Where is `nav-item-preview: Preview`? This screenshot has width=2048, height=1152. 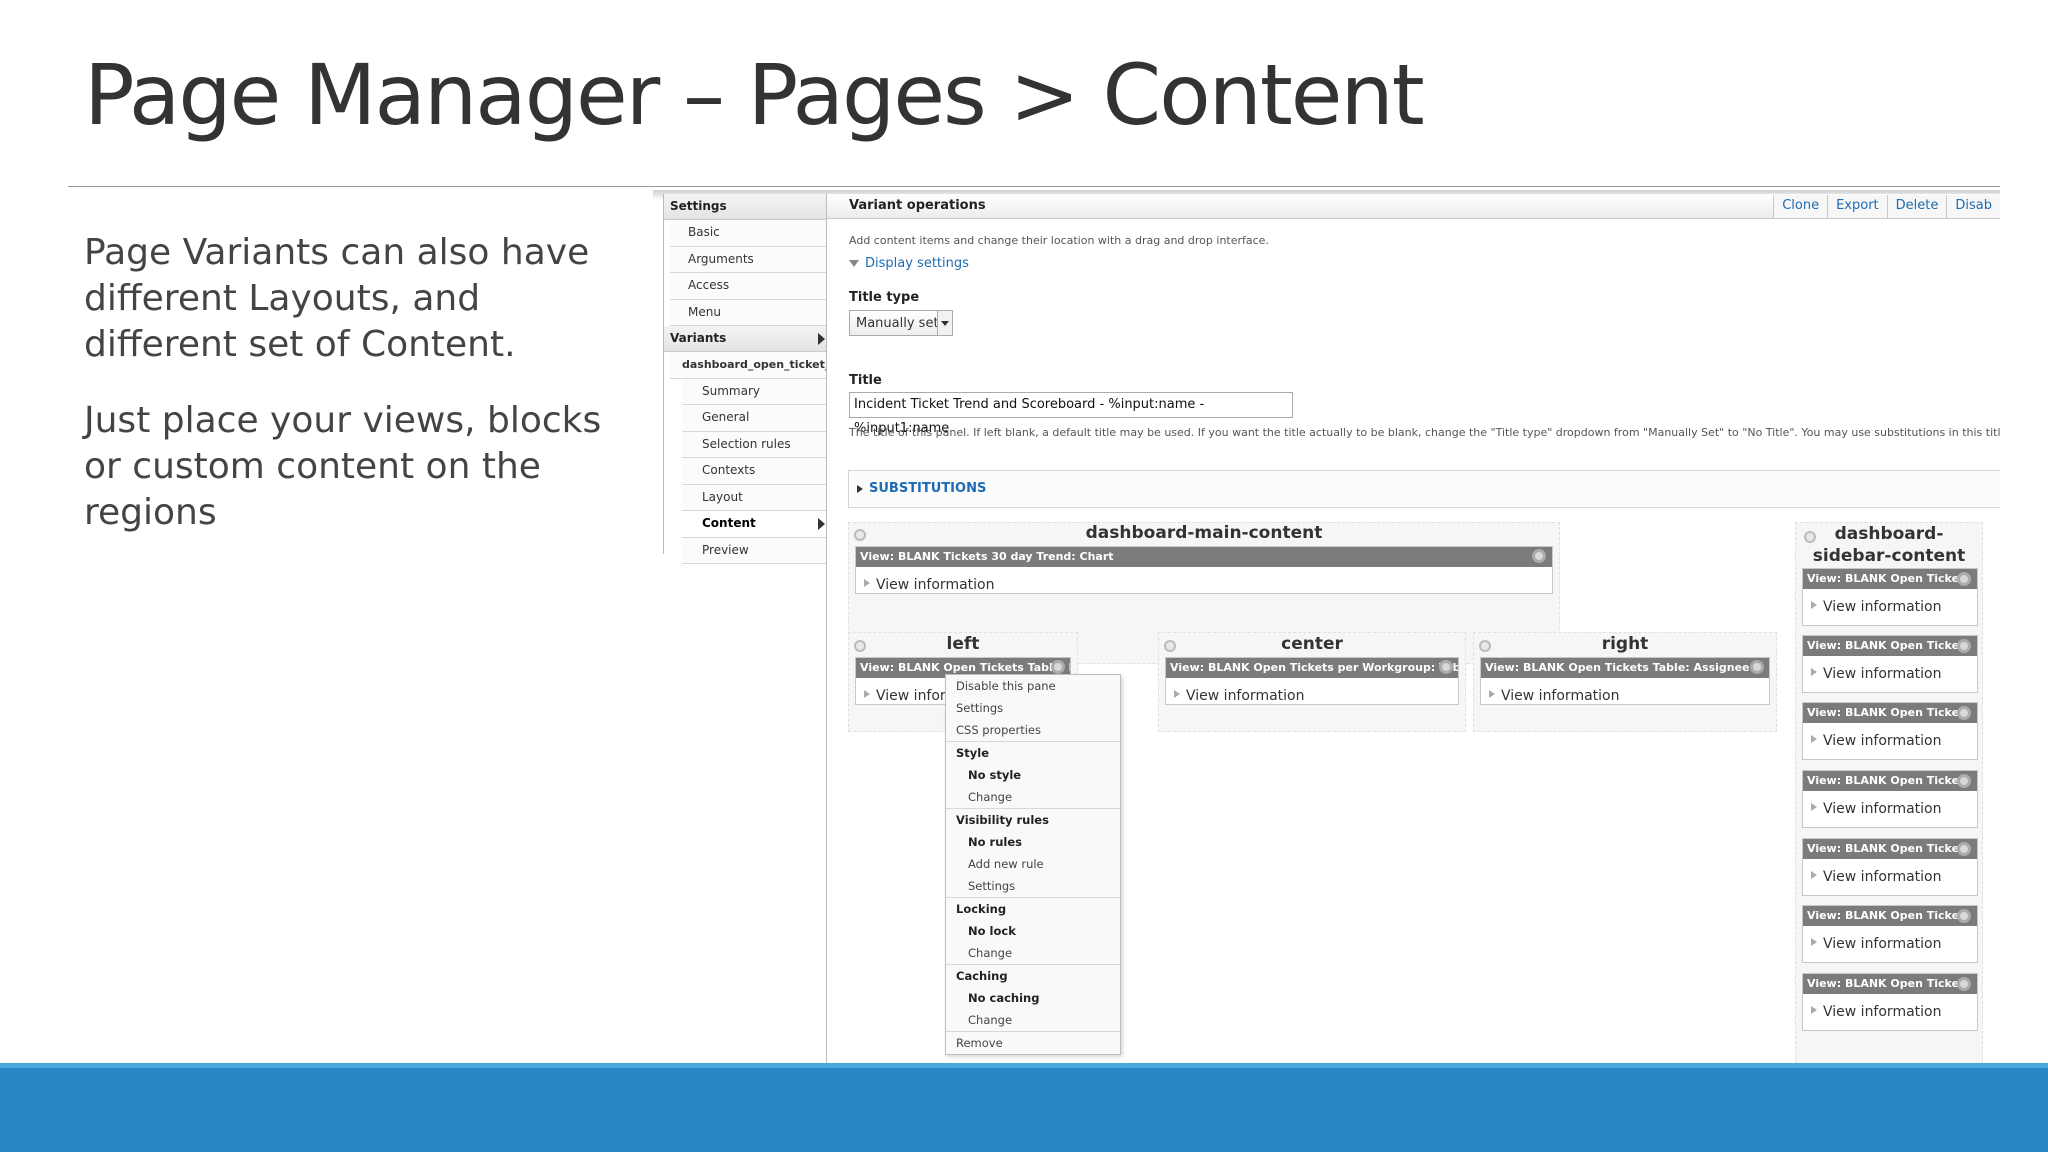
nav-item-preview: Preview is located at coordinates (754, 550).